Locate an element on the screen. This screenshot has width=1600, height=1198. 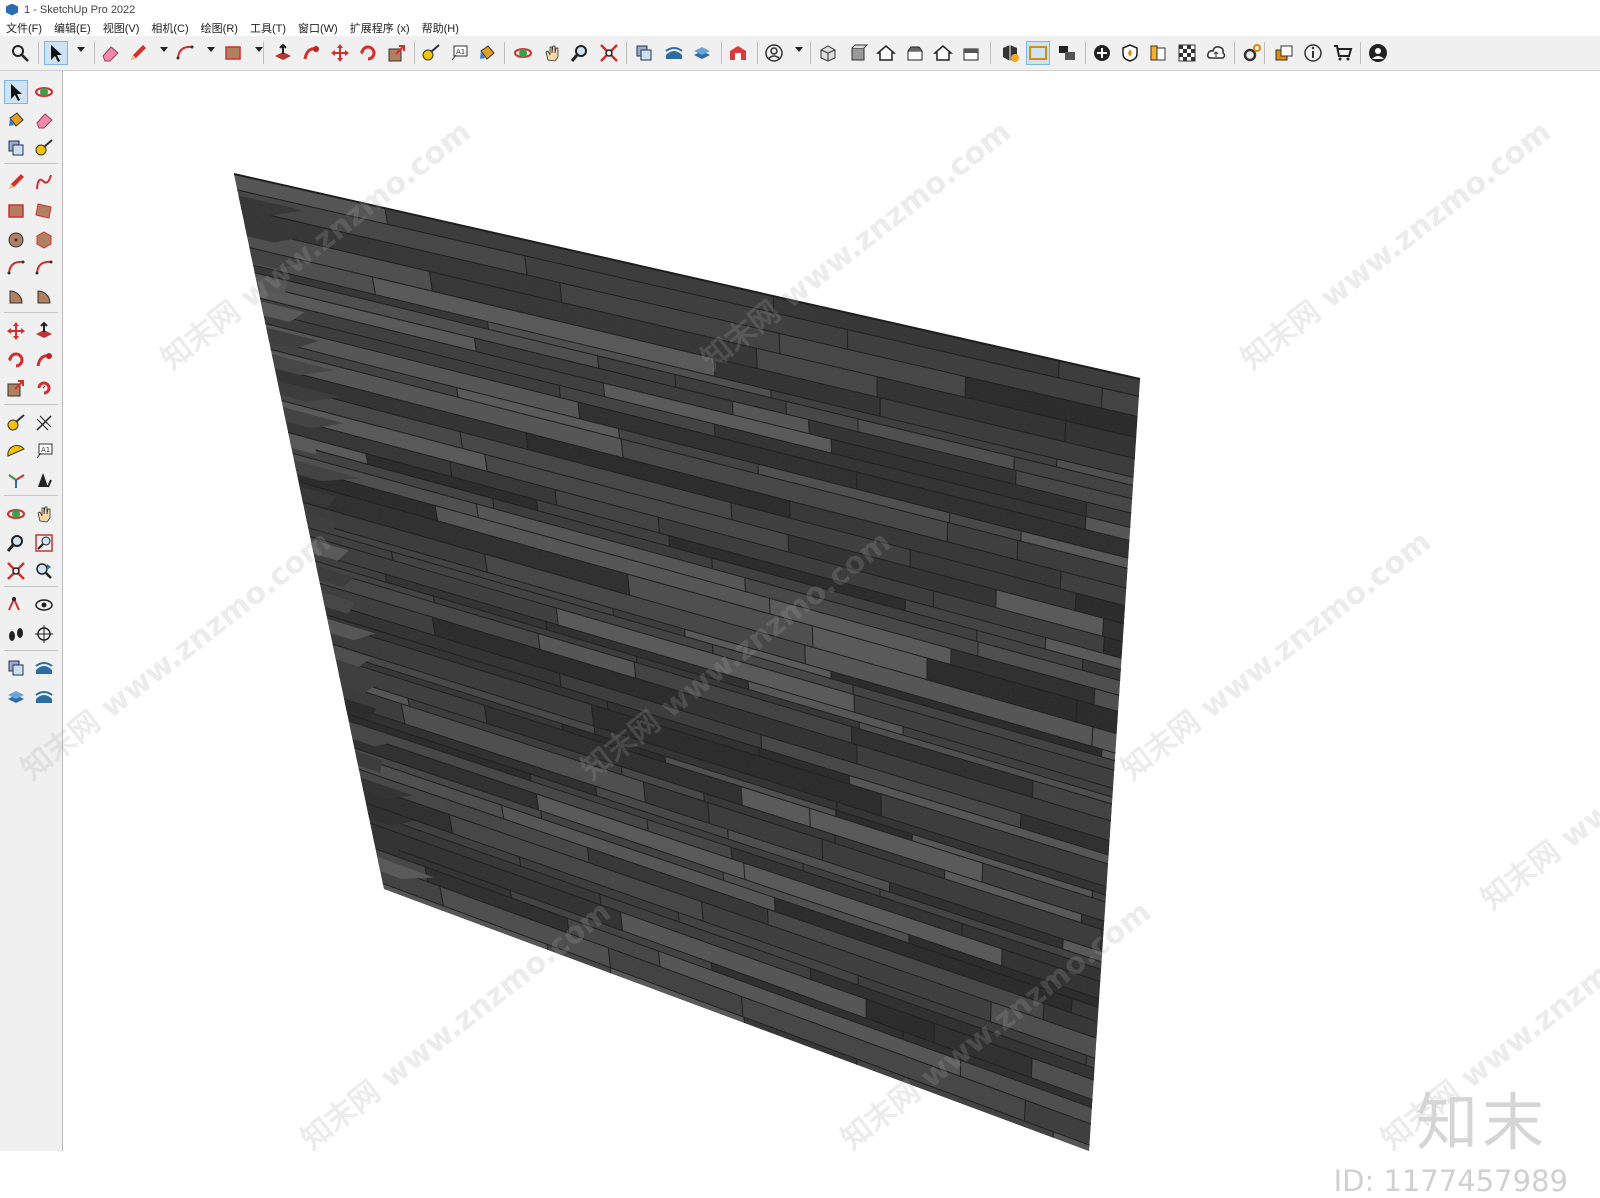
rotated-rect-icon is located at coordinates (44, 211).